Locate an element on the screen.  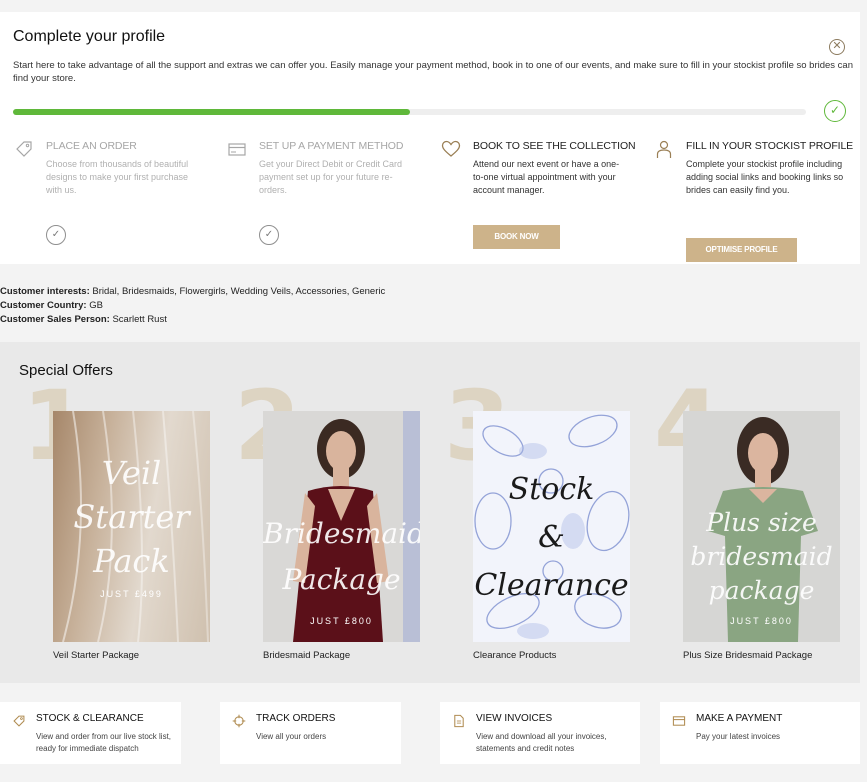
offer-image-line: Veil is located at coordinates (131, 473).